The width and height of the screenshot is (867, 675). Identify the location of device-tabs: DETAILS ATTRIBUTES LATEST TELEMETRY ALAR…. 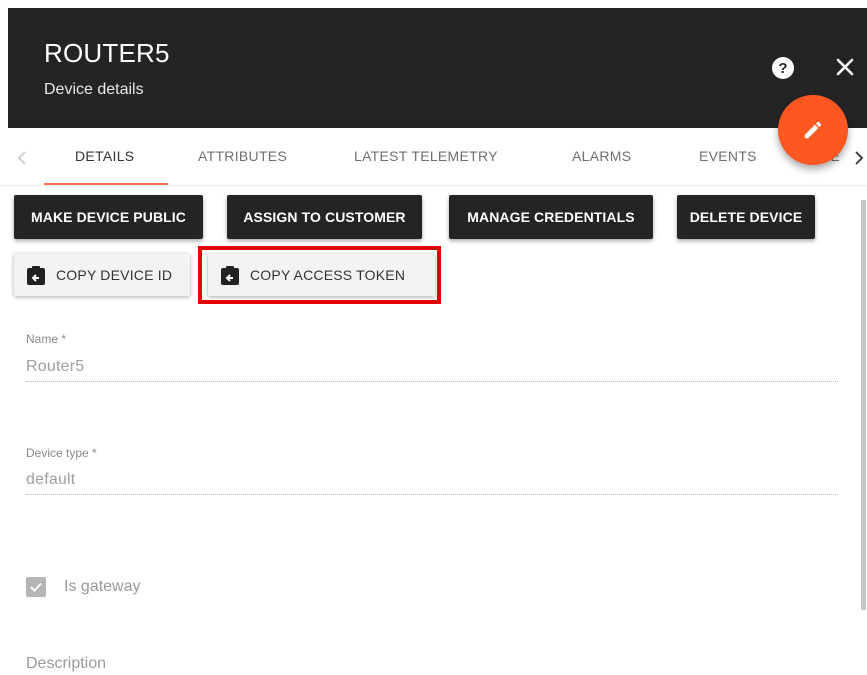
(433, 157).